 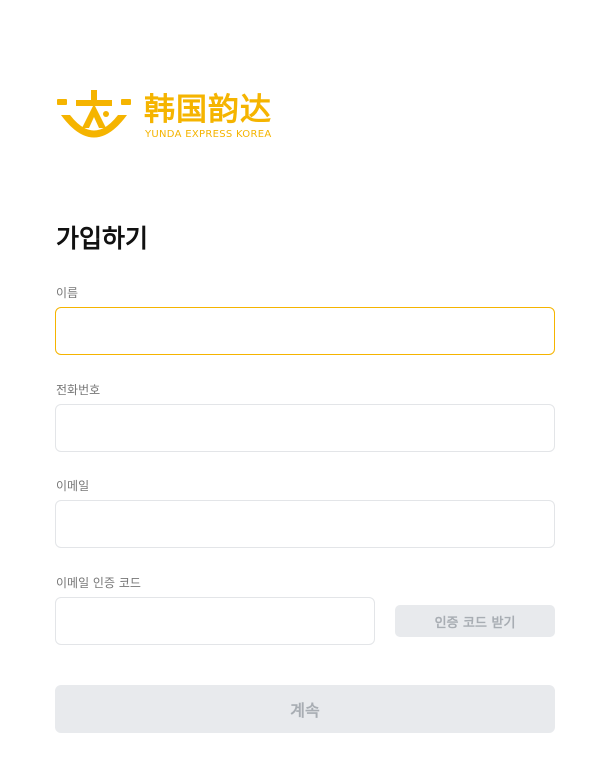 What do you see at coordinates (208, 110) in the screenshot?
I see `brand-name-cn: 韩国韵达` at bounding box center [208, 110].